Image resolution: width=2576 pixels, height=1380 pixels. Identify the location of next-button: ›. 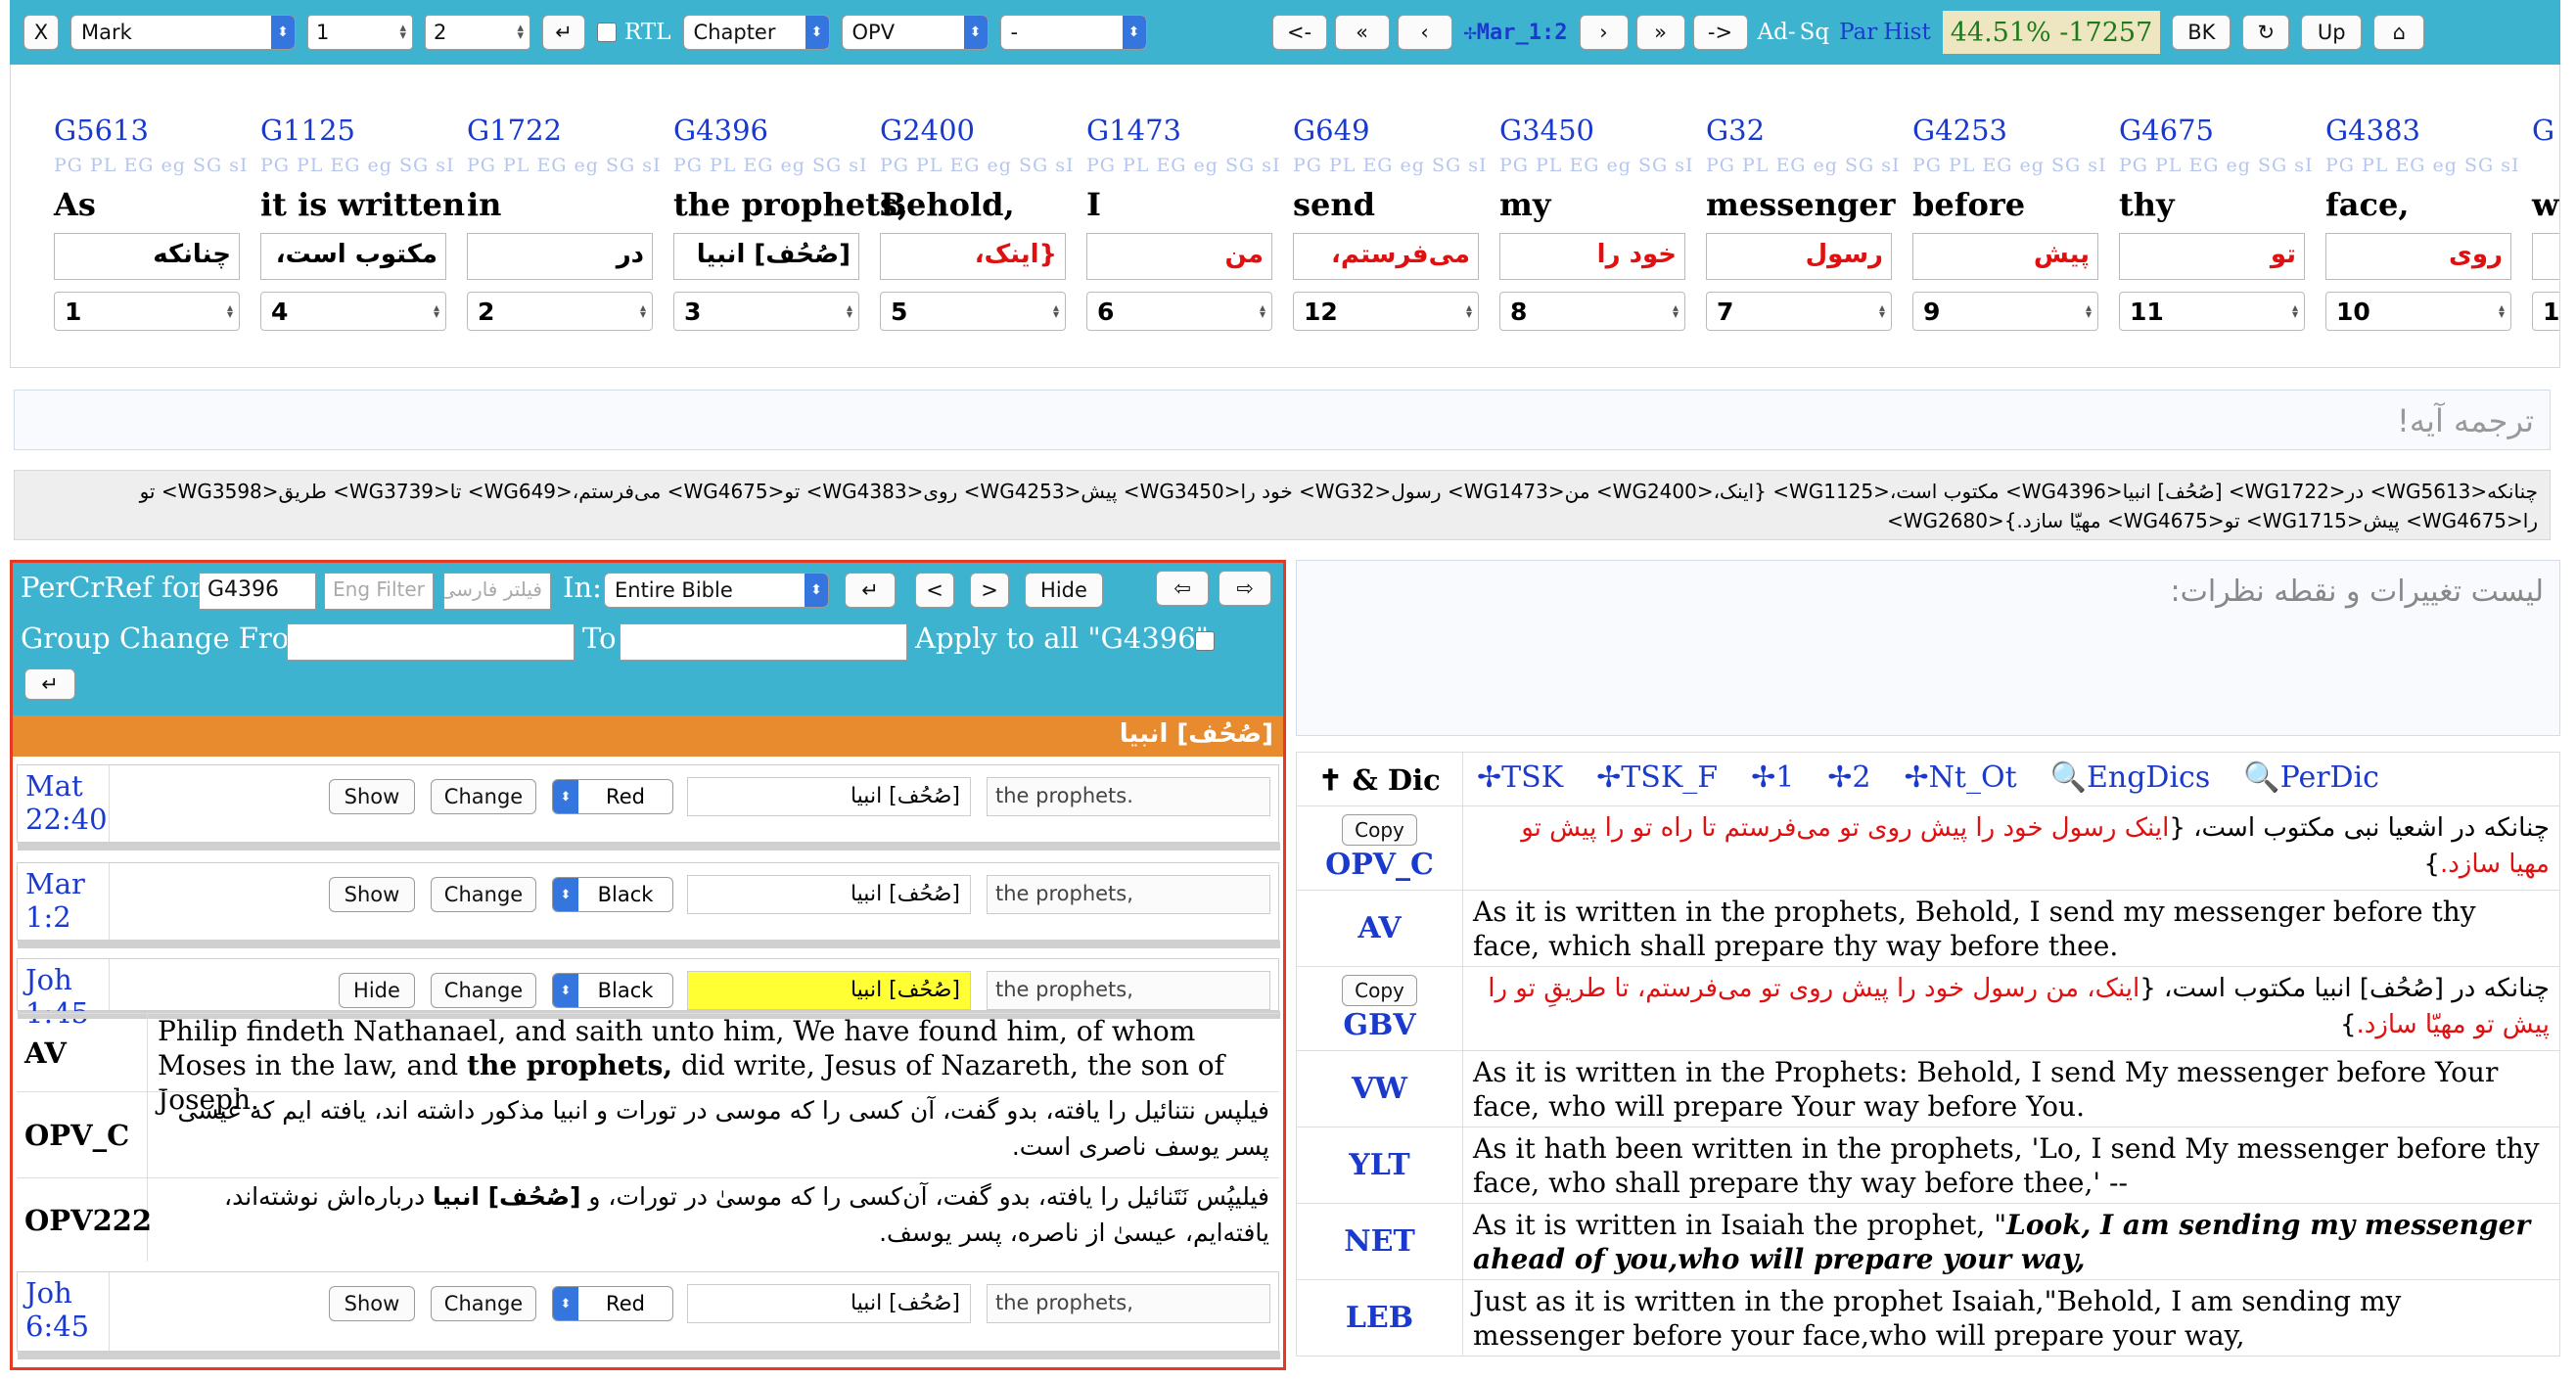
(1604, 32).